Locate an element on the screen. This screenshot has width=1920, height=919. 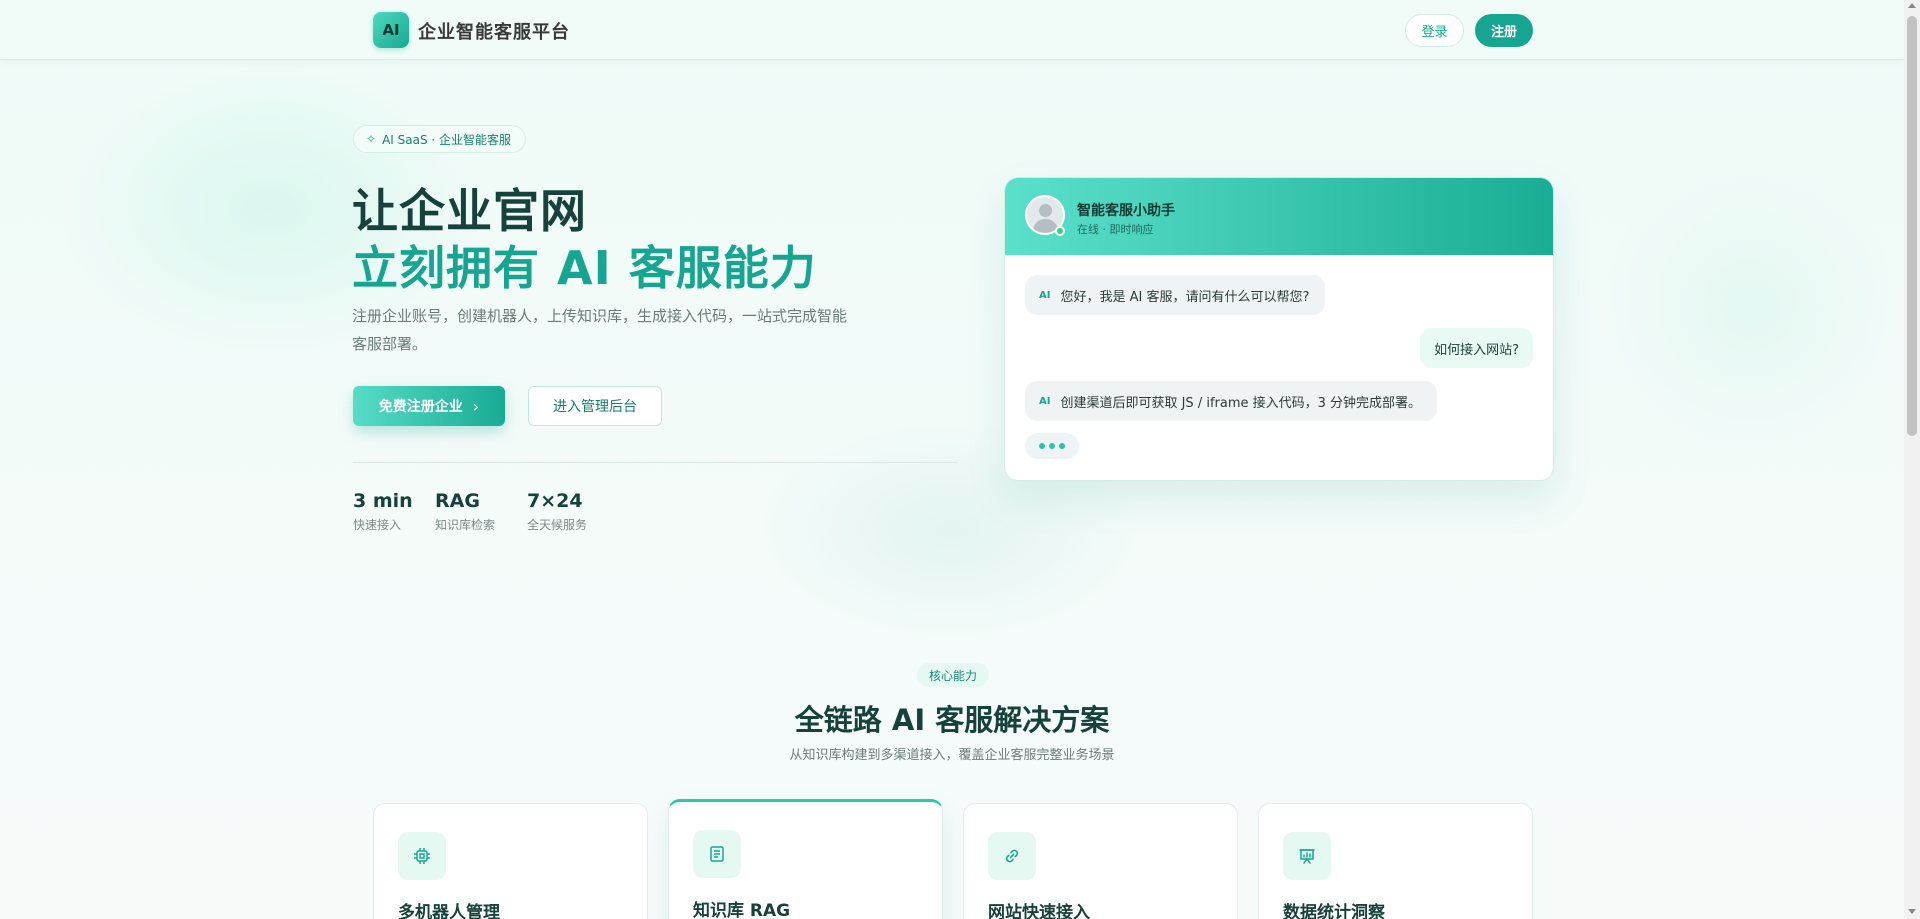
assistant-status: 在线 · 即时响应 is located at coordinates (1115, 229).